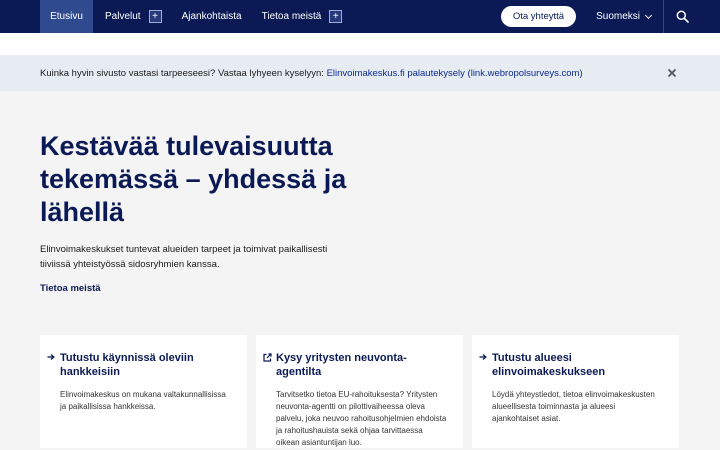 This screenshot has height=450, width=720. I want to click on nav-item-label: Tietoa meistä, so click(291, 16).